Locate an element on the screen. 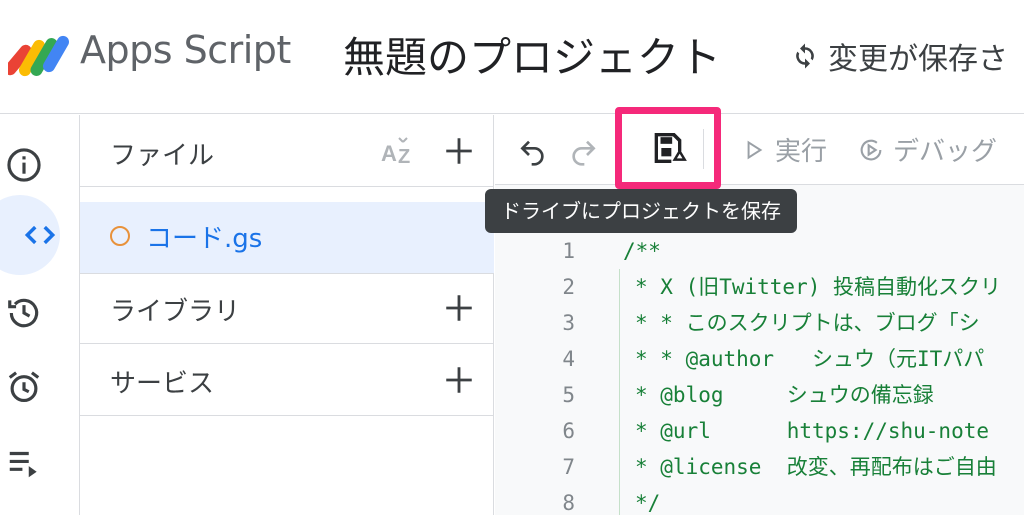 Image resolution: width=1024 pixels, height=515 pixels. code-line: 4 * * @author シュウ（元ITパパ is located at coordinates (759, 359).